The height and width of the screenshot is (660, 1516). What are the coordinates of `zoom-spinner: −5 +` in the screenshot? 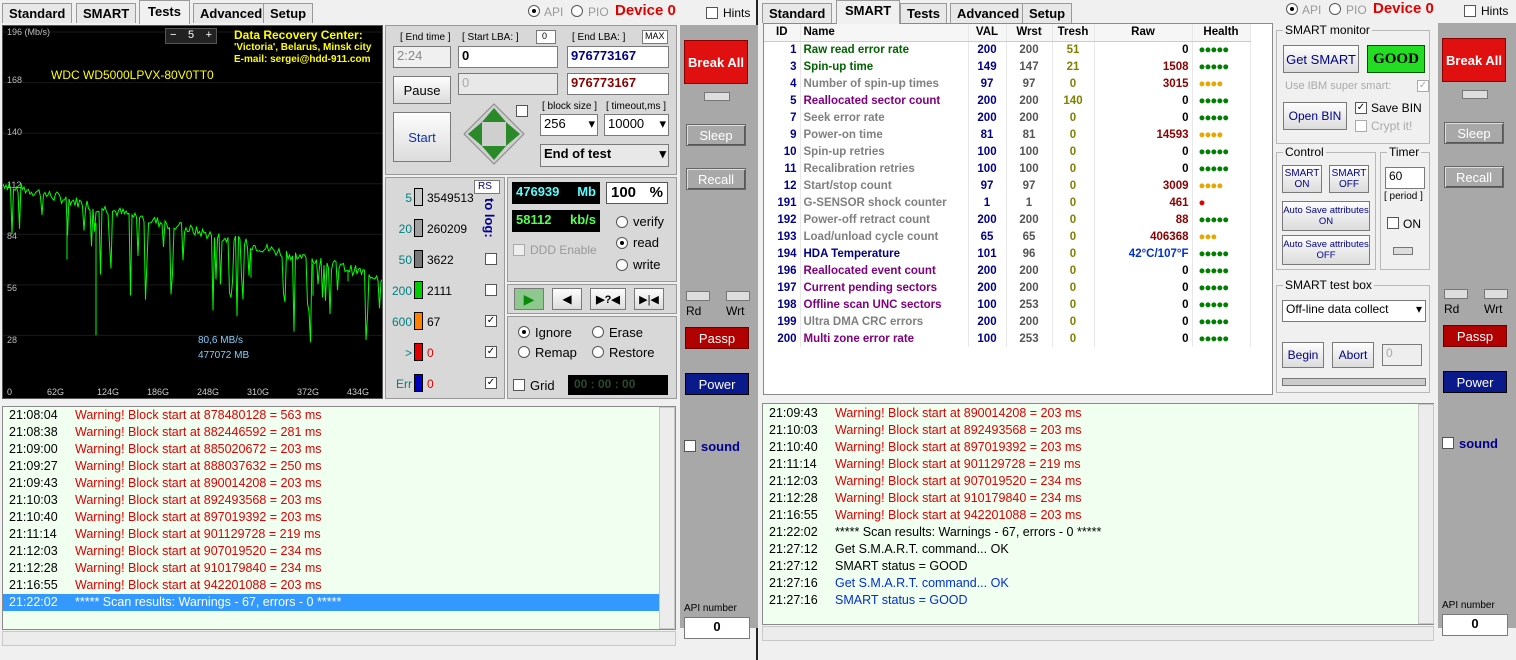 It's located at (191, 36).